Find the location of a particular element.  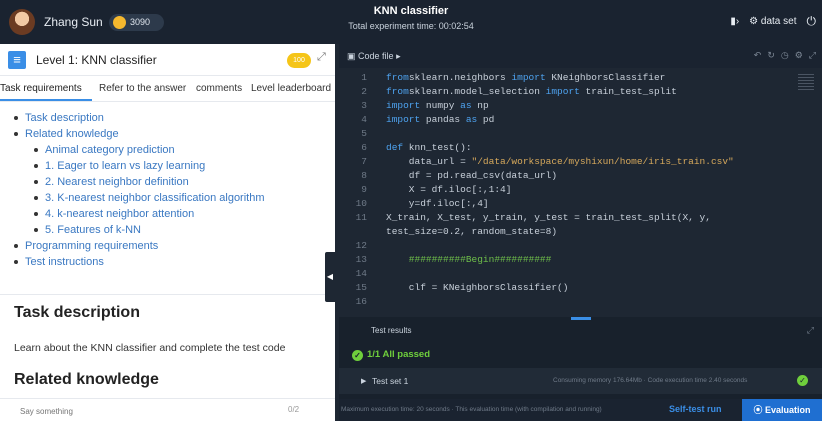

code-line: 12 is located at coordinates (580, 246).